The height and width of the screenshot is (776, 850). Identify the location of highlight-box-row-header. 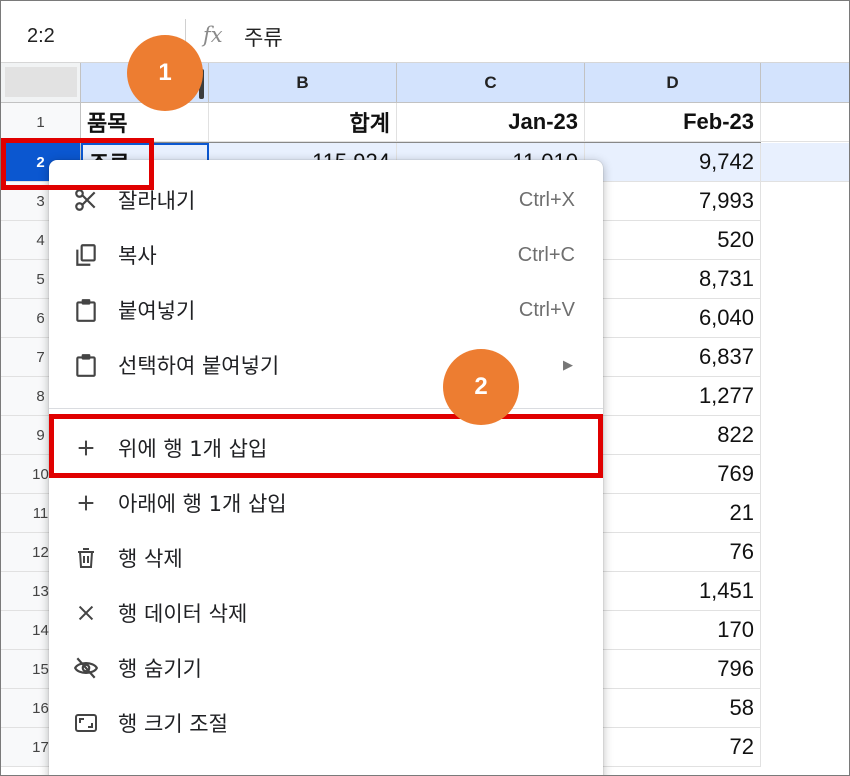
(77, 164).